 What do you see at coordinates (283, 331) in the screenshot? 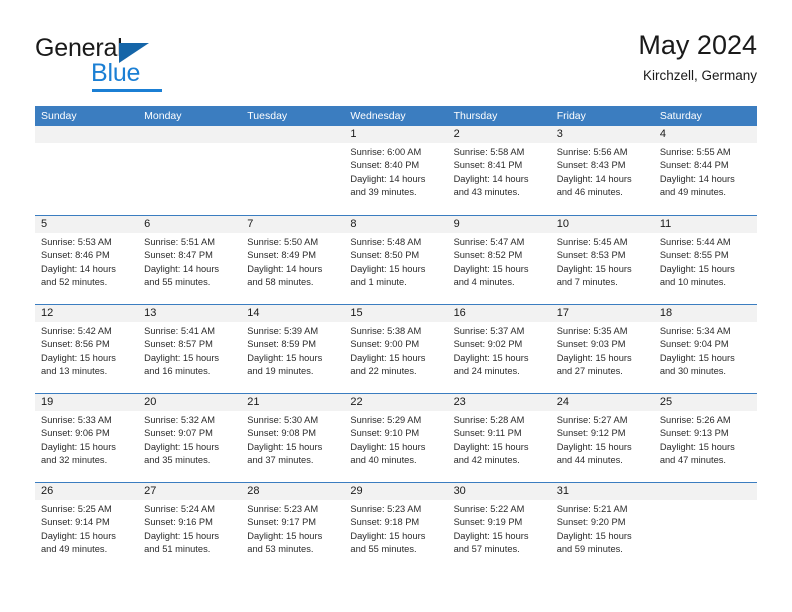
I see `sunrise-text: Sunrise: 5:39 AM` at bounding box center [283, 331].